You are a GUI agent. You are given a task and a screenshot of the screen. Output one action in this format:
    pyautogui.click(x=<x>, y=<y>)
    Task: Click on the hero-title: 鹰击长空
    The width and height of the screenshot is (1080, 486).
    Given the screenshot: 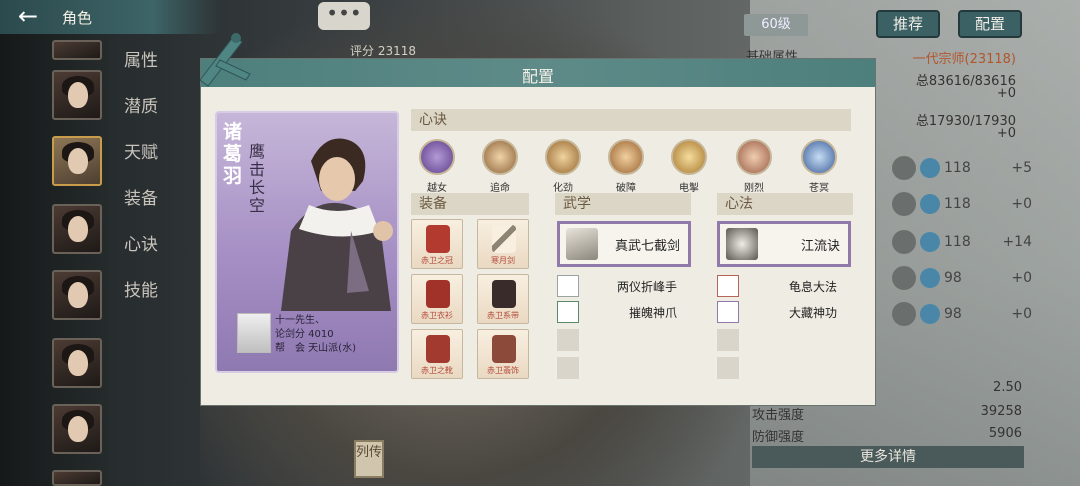 What is the action you would take?
    pyautogui.click(x=257, y=178)
    